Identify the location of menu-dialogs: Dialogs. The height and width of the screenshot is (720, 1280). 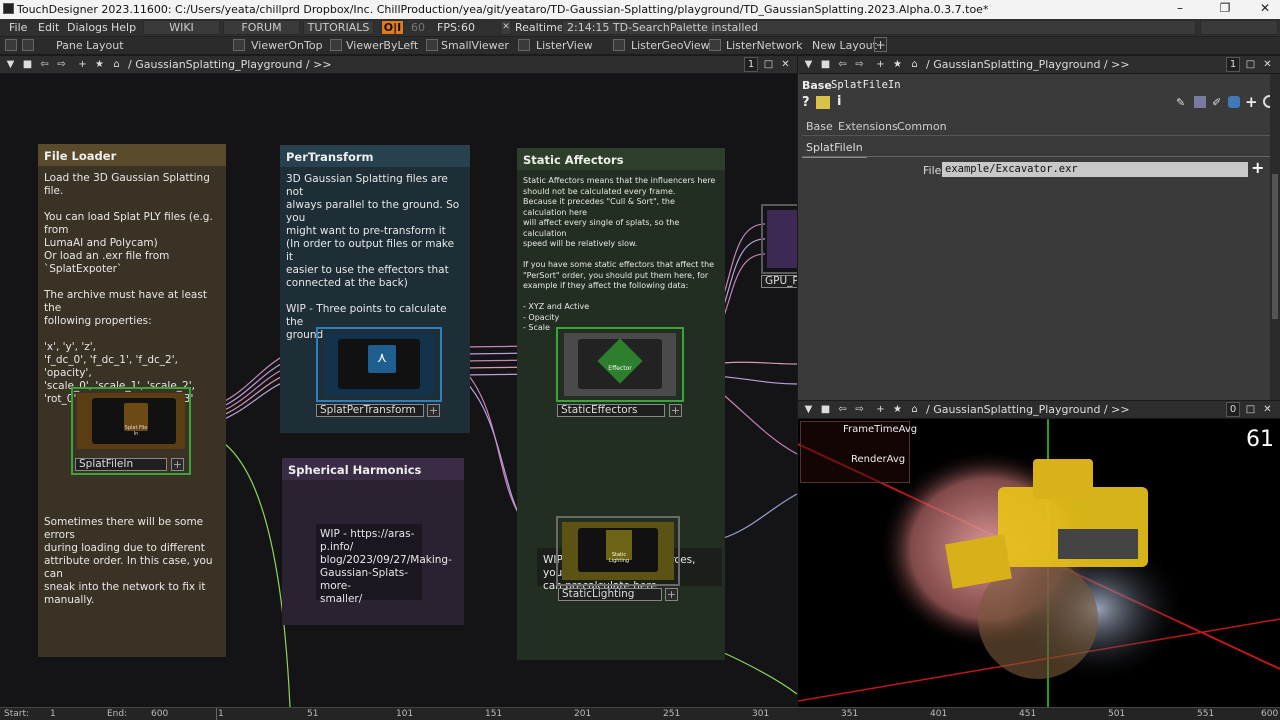
(87, 27).